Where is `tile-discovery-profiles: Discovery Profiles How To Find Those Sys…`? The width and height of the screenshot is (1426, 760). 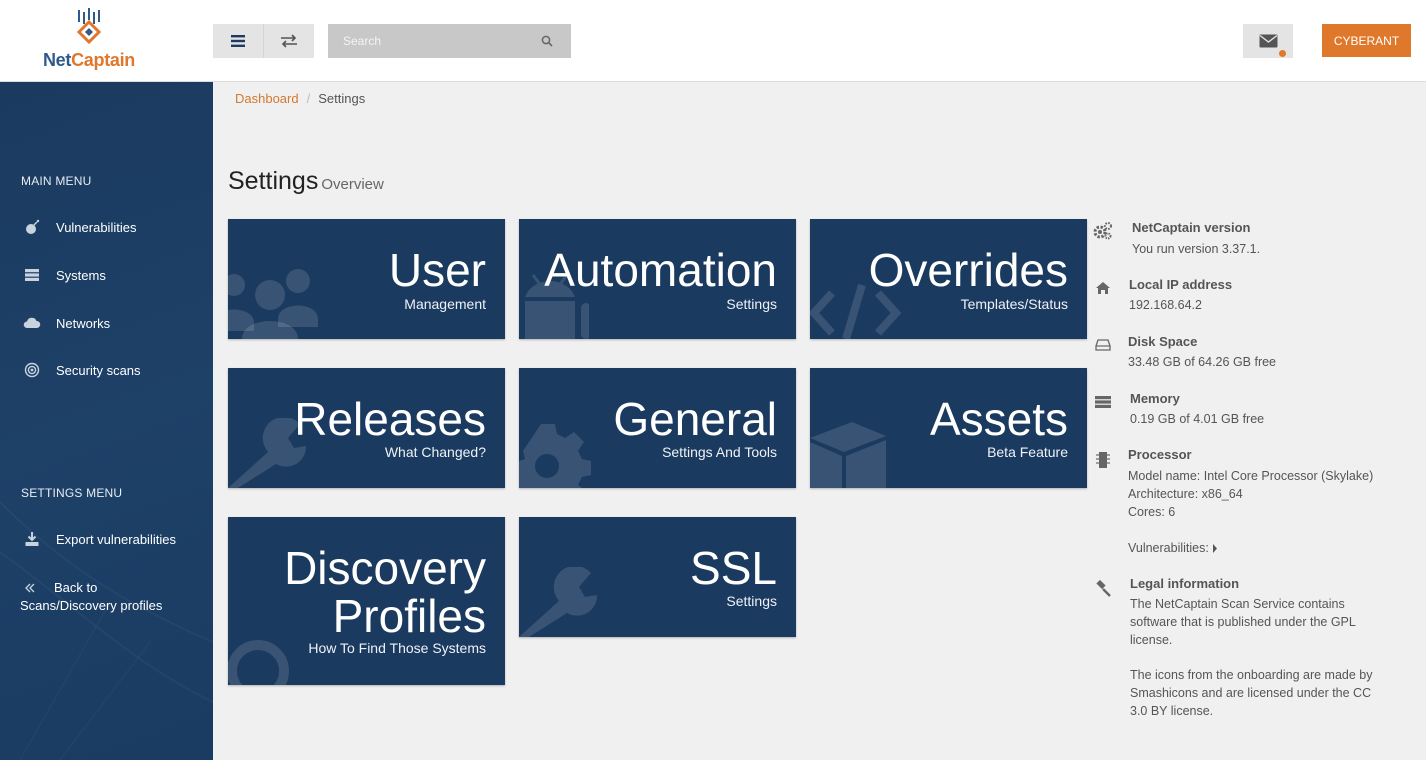 tile-discovery-profiles: Discovery Profiles How To Find Those Sys… is located at coordinates (366, 601).